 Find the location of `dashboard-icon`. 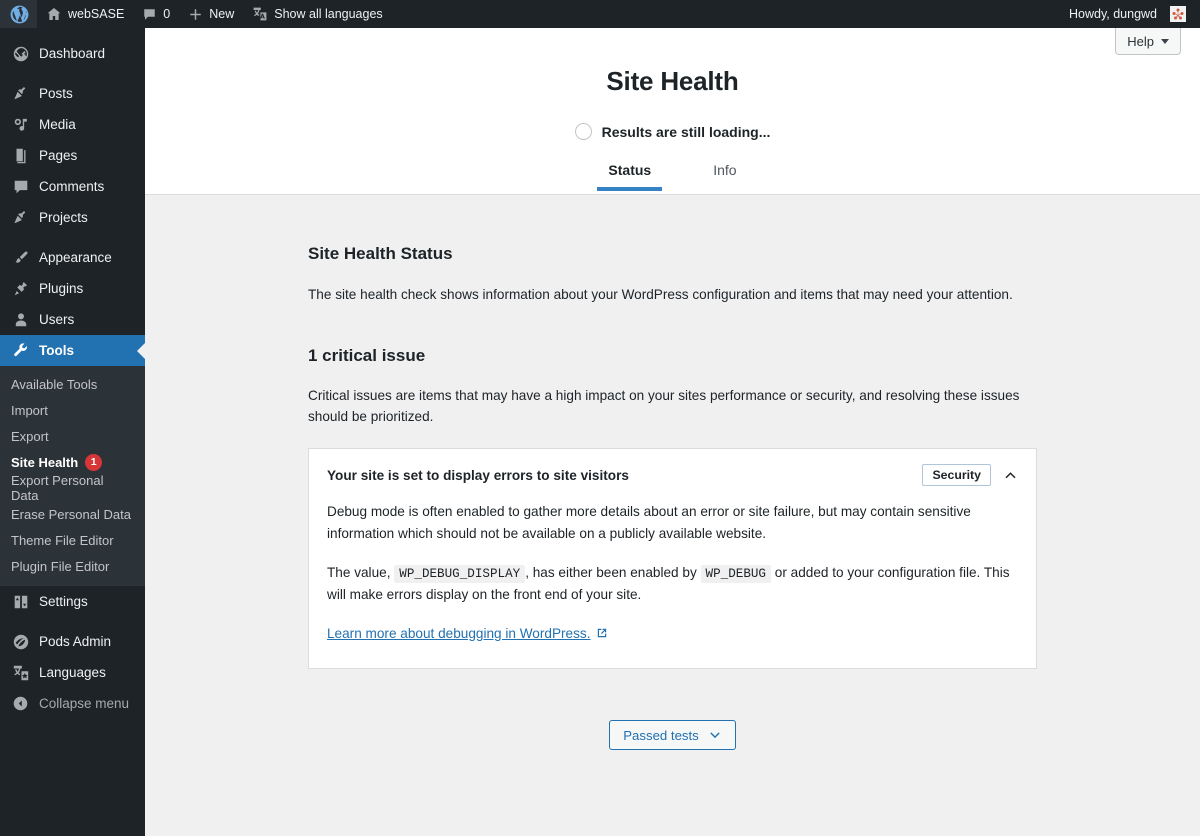

dashboard-icon is located at coordinates (20, 53).